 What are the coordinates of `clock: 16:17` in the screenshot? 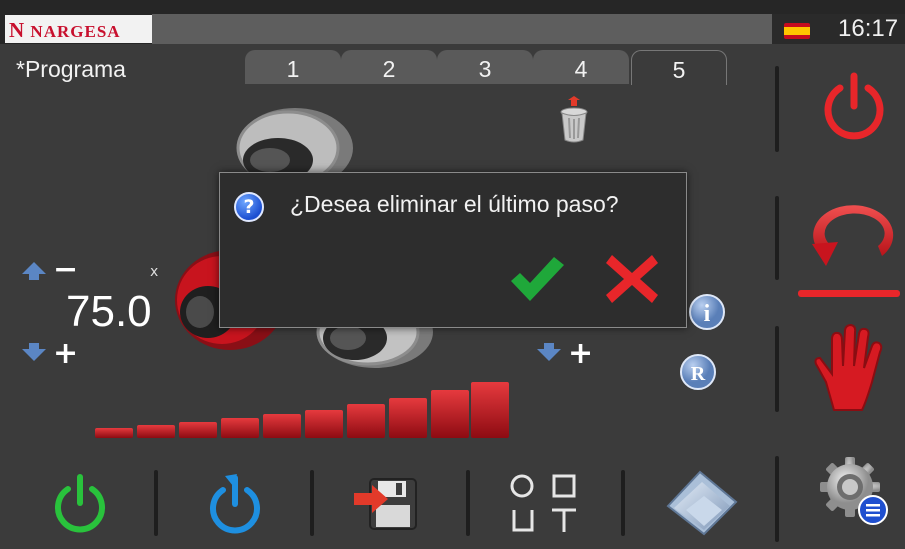 It's located at (868, 28).